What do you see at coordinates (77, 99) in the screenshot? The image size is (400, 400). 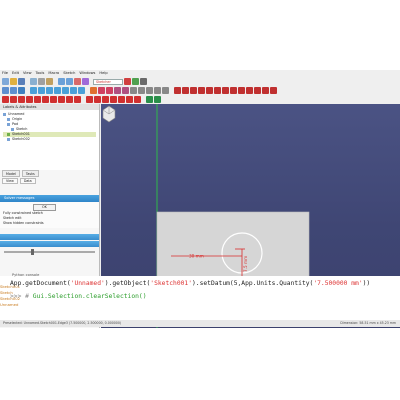 I see `block-icon` at bounding box center [77, 99].